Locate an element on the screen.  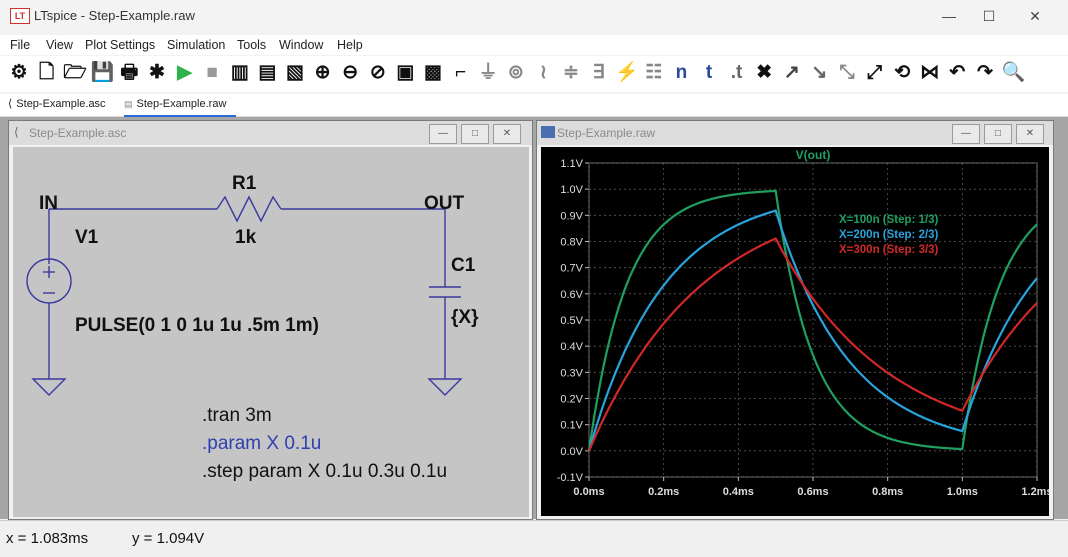
legend-entry-2: X=200n (Step: 2/3) is located at coordinates (889, 235).